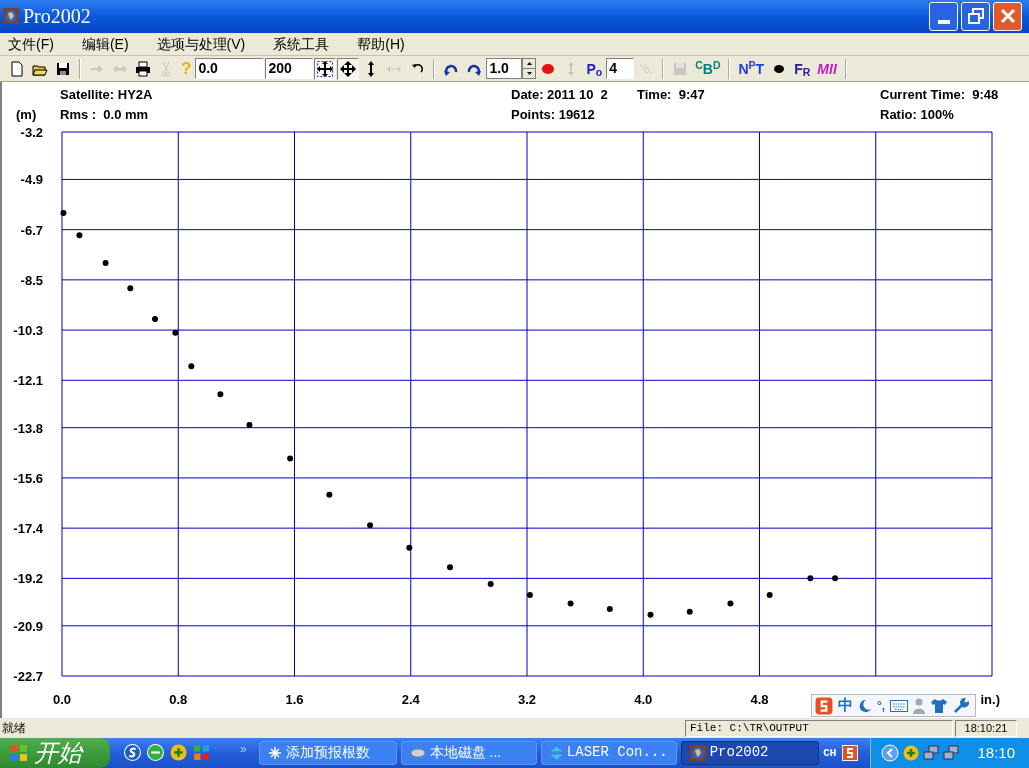  What do you see at coordinates (178, 700) in the screenshot?
I see `x-tick-label: 0.8` at bounding box center [178, 700].